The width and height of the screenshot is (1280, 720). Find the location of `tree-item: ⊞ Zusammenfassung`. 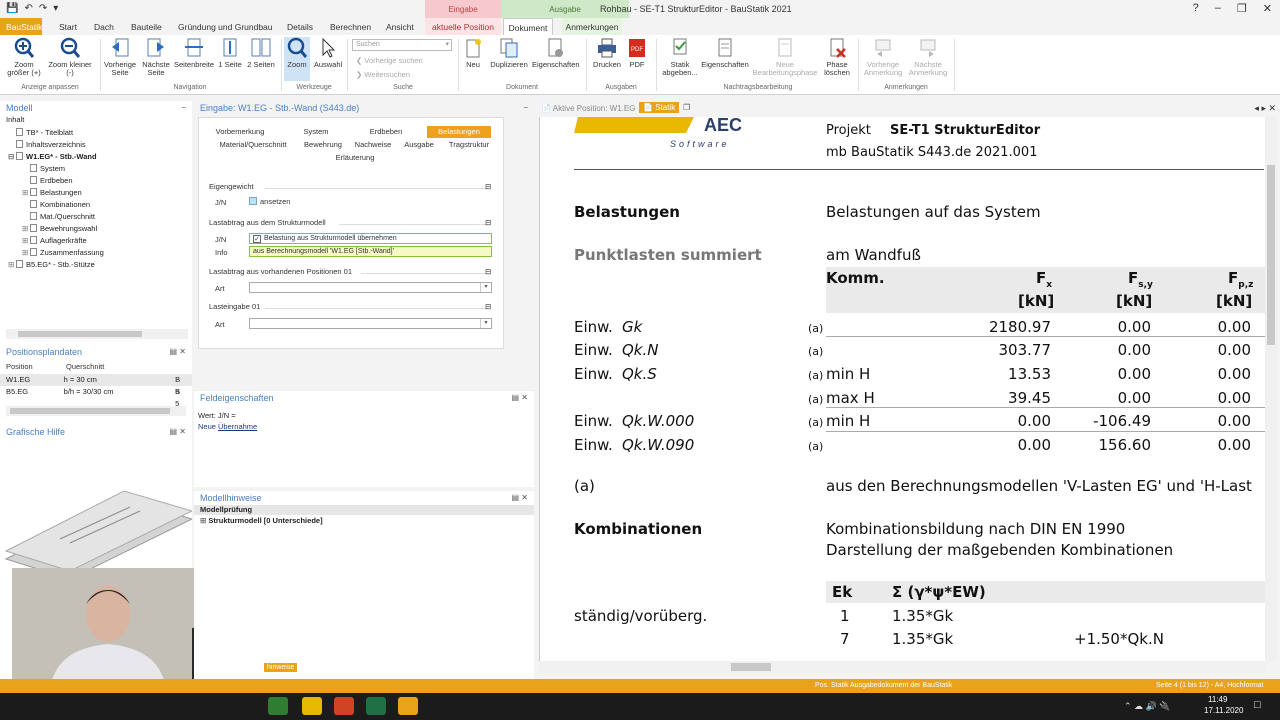

tree-item: ⊞ Zusammenfassung is located at coordinates (96, 253).